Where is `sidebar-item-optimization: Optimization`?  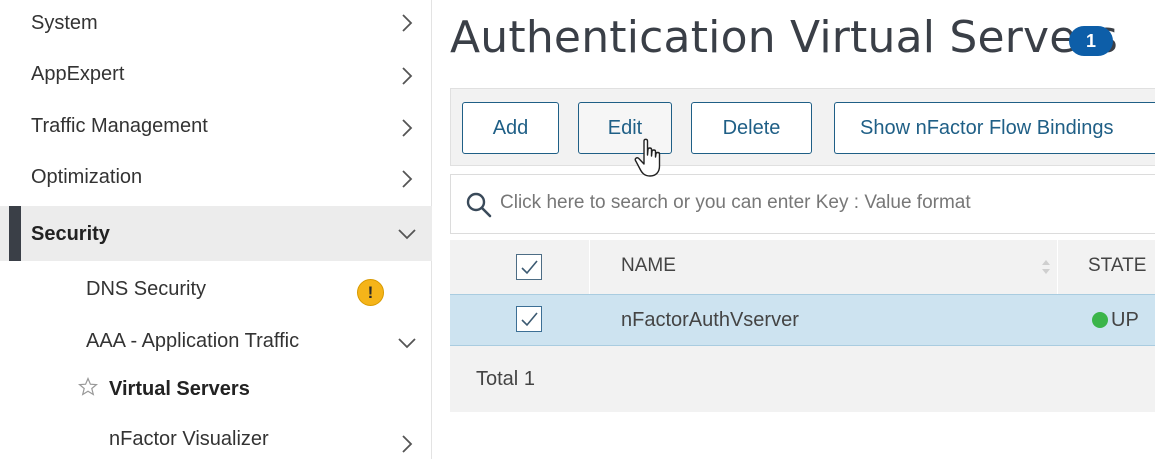
sidebar-item-optimization: Optimization is located at coordinates (216, 177).